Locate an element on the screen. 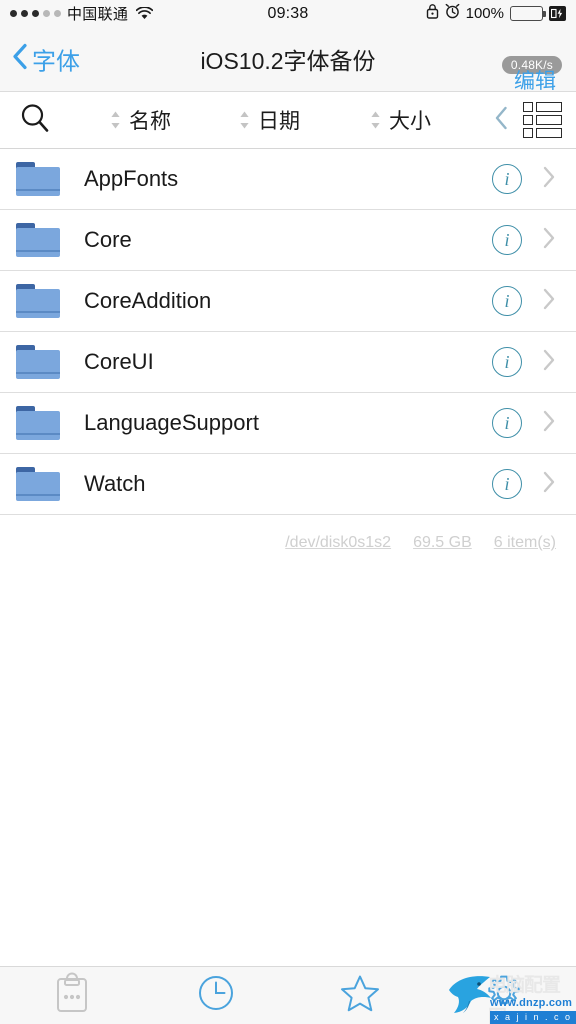 This screenshot has width=576, height=1024. navigation-bar: 字体 iOS10.2字体备份 0.48K/s 编辑 is located at coordinates (288, 61).